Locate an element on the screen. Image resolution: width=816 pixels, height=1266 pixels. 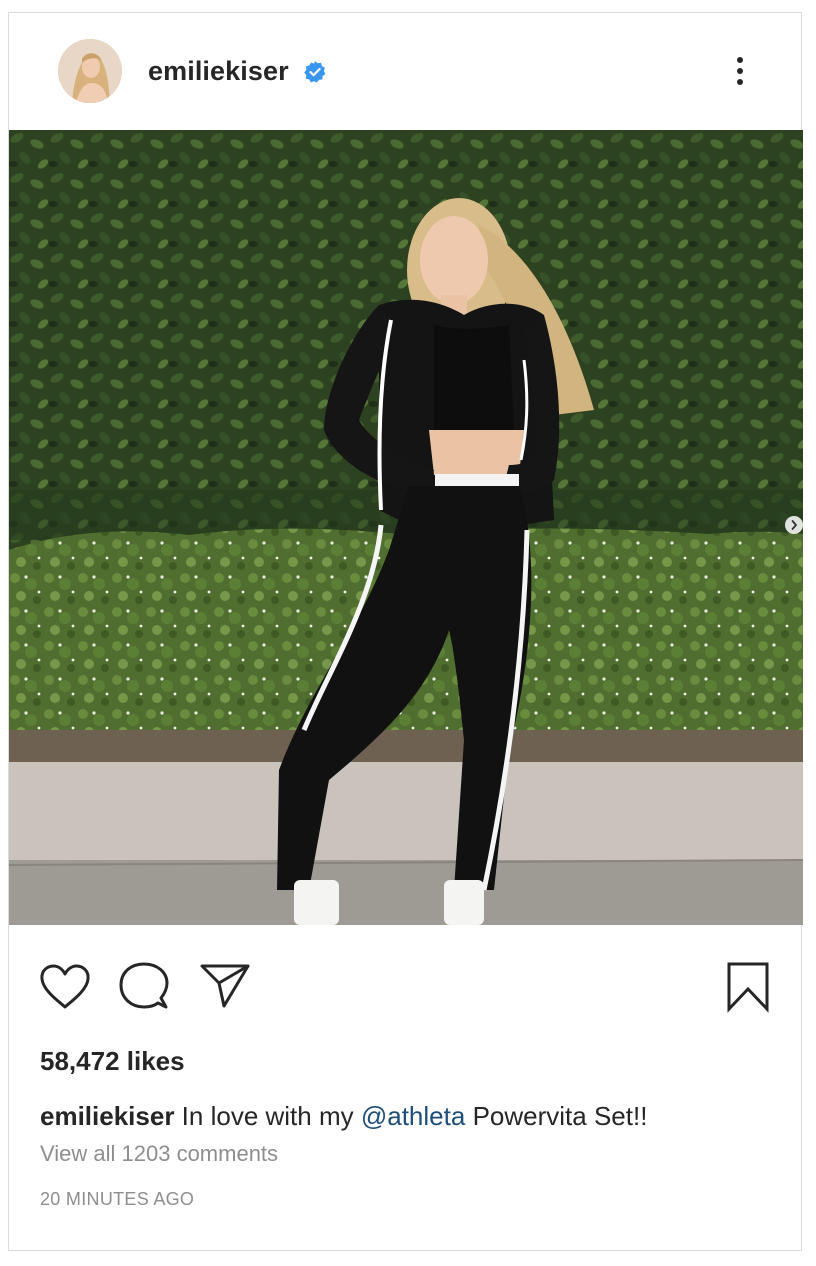
share-icon is located at coordinates (225, 986).